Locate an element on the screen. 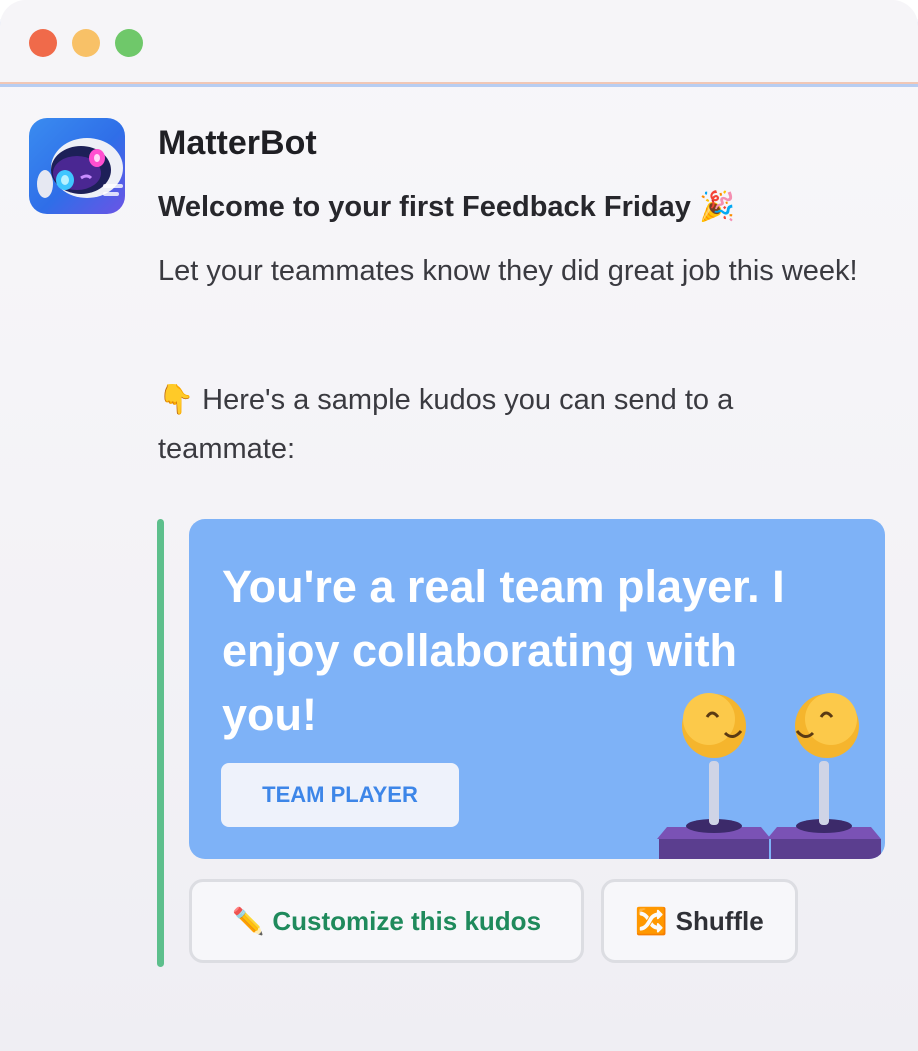 The width and height of the screenshot is (918, 1051). robot-icon is located at coordinates (77, 166).